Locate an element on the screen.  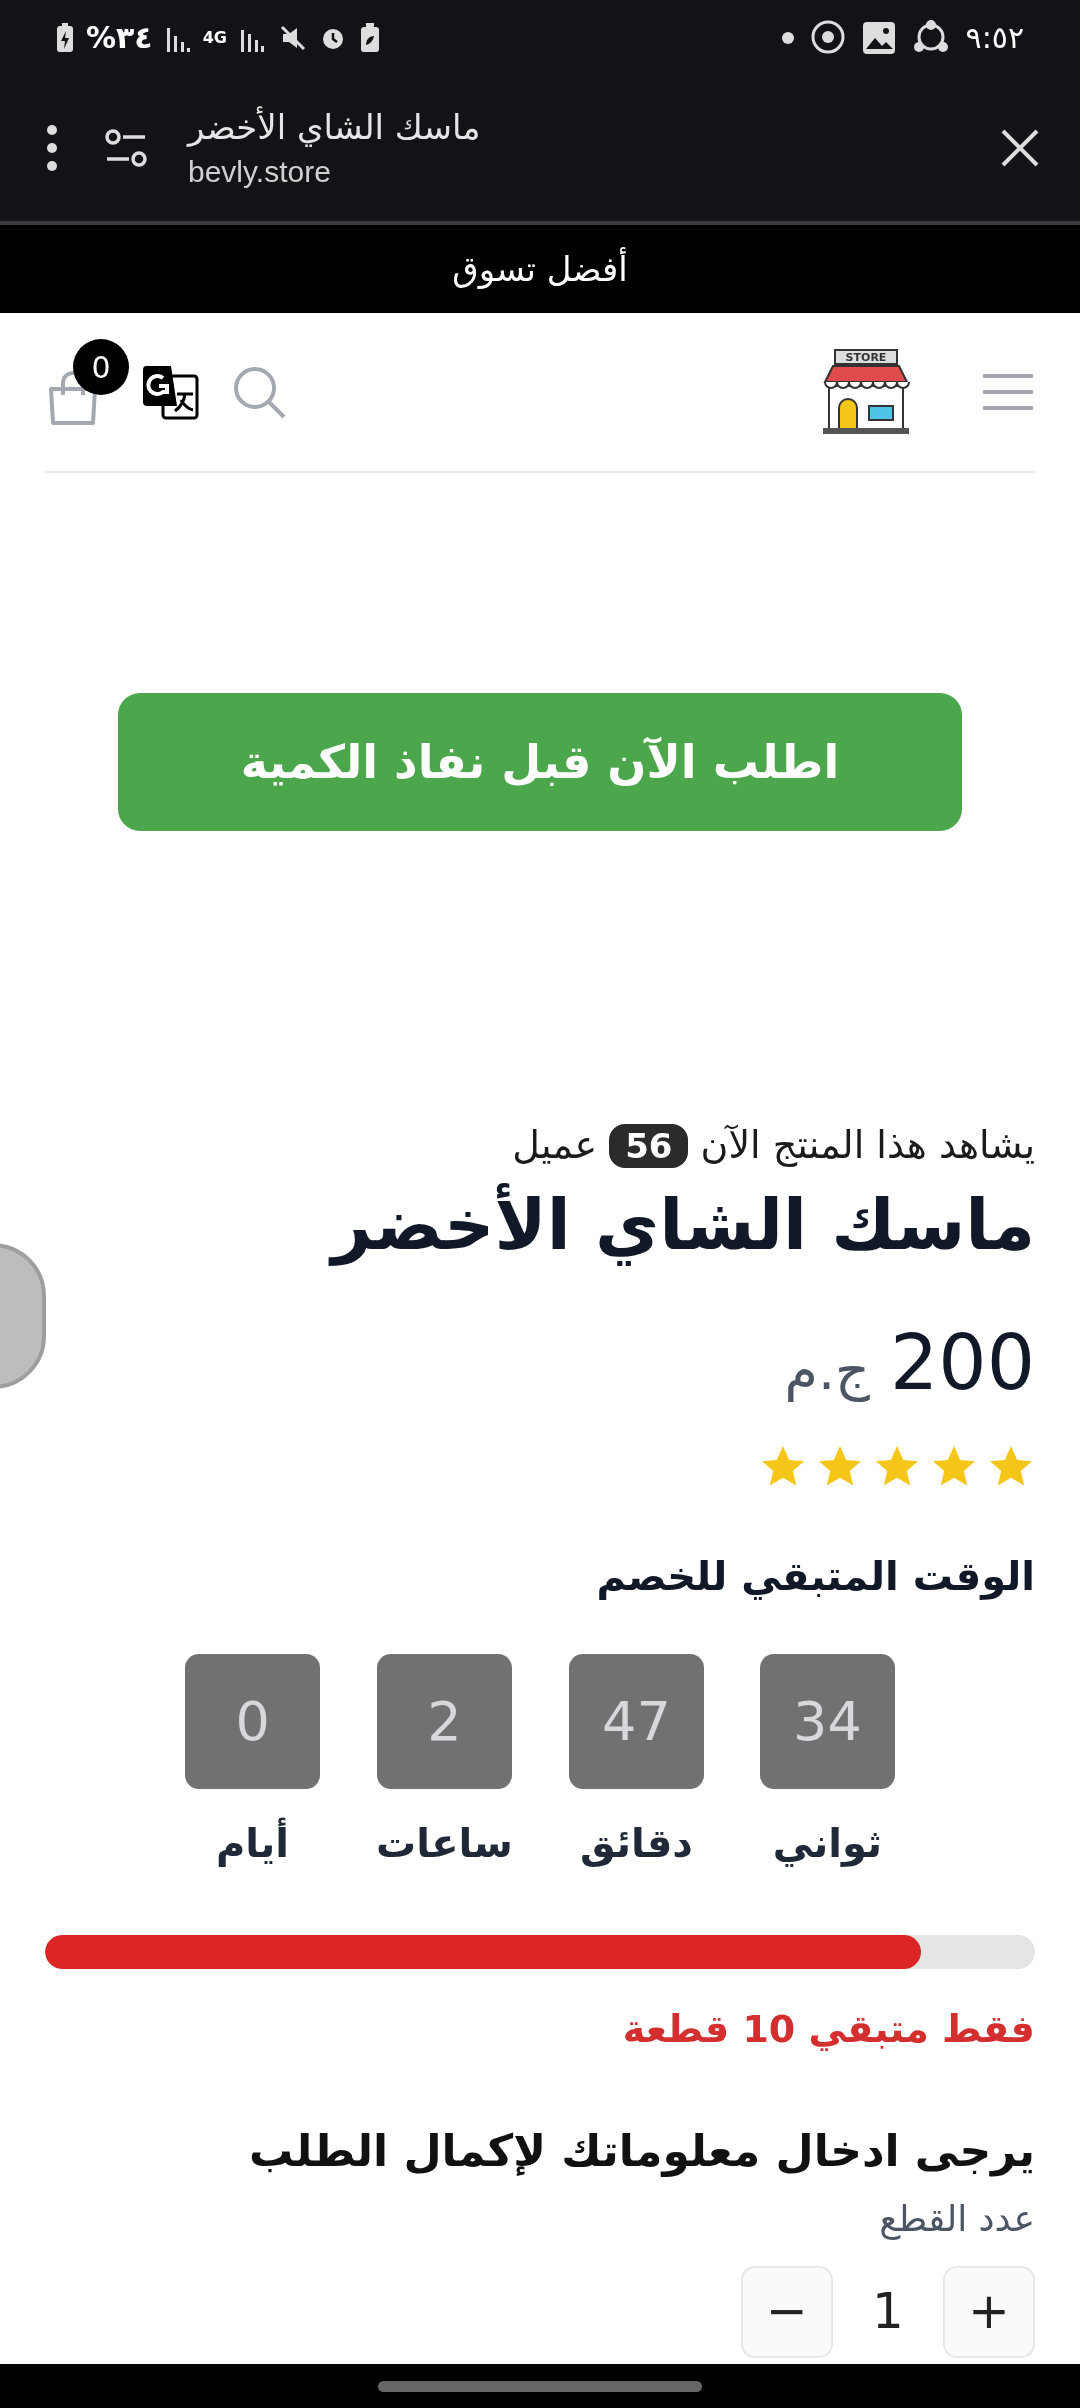
mute-icon is located at coordinates (292, 37).